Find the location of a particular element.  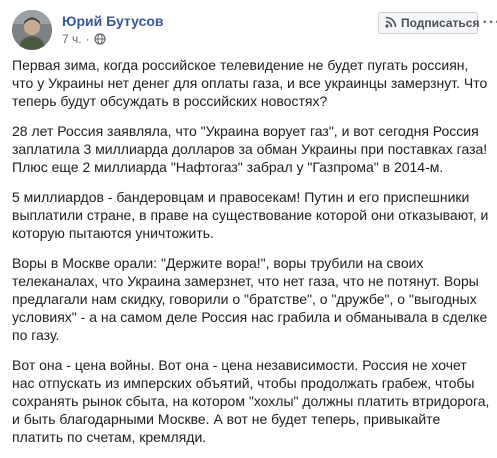

post-header: Юрий Бутусов 7 ч. · Подписаться ·· is located at coordinates (254, 30).